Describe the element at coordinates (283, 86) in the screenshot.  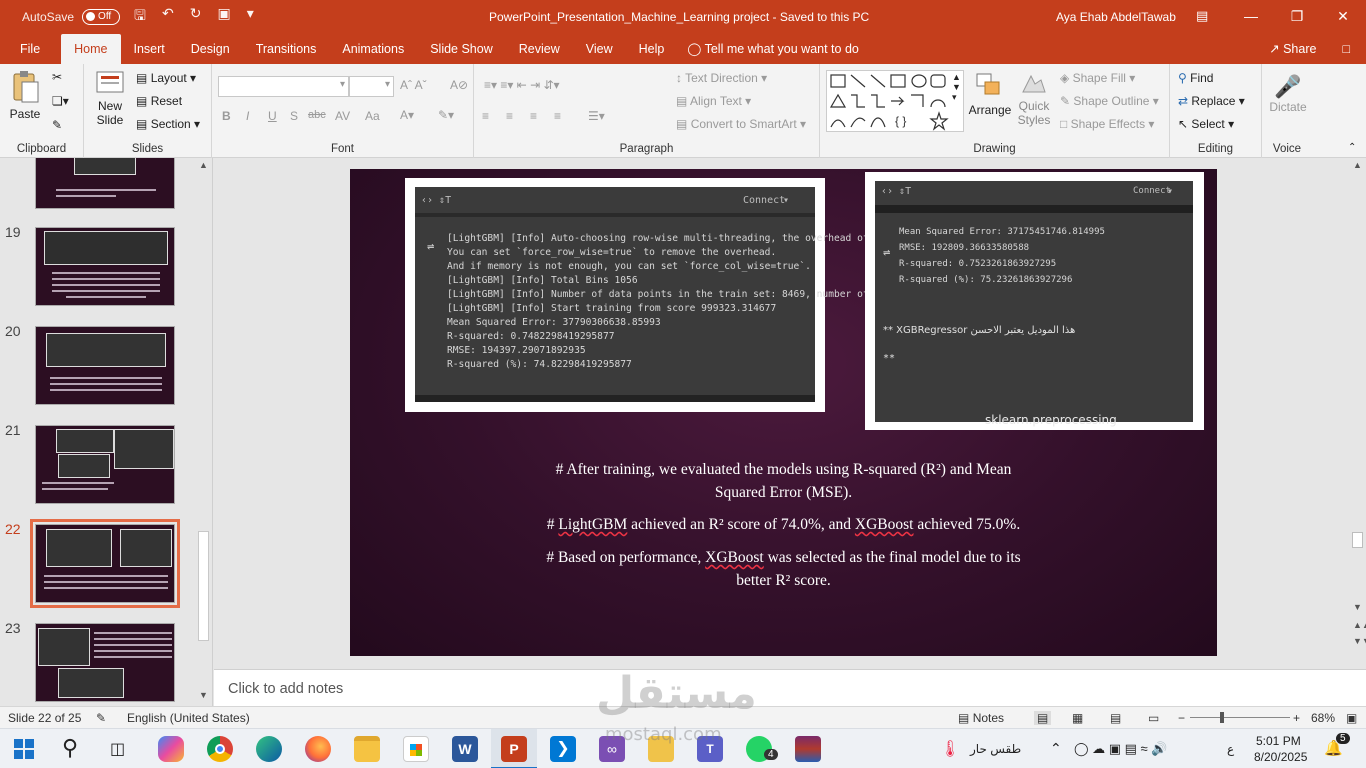
I see `font-name-input: ▾` at that location.